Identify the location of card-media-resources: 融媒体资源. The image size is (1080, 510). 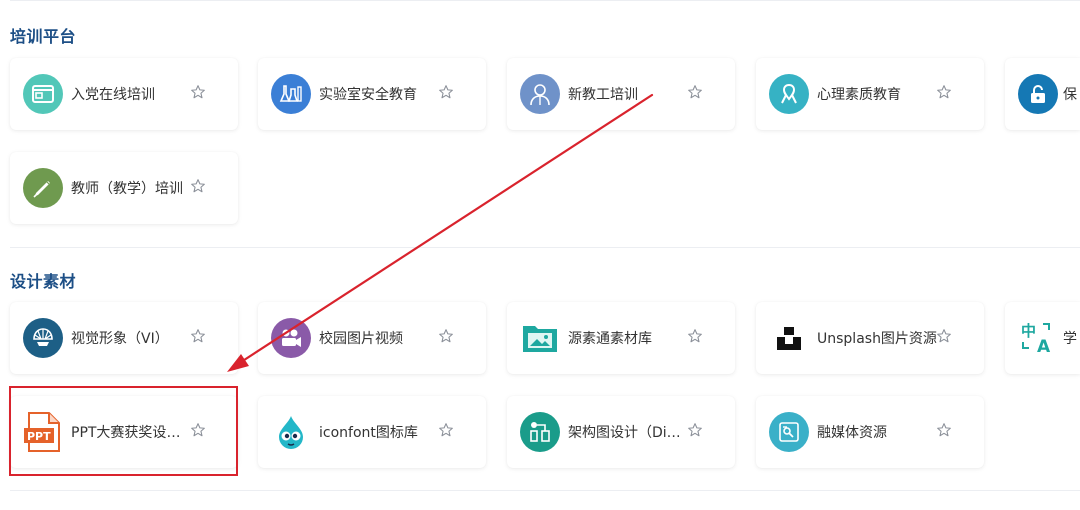
(870, 432).